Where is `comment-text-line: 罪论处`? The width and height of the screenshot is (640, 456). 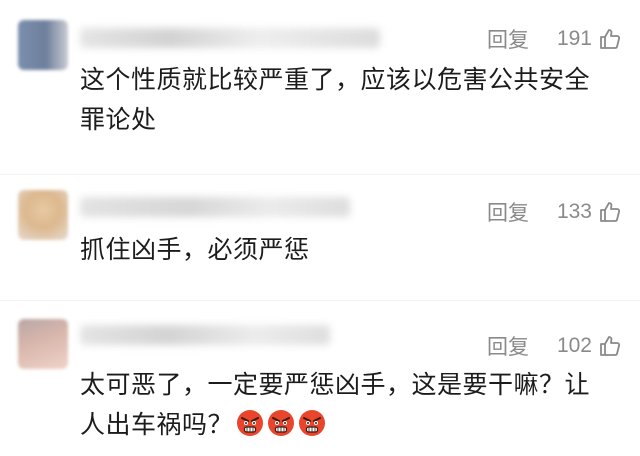
comment-text-line: 罪论处 is located at coordinates (118, 119).